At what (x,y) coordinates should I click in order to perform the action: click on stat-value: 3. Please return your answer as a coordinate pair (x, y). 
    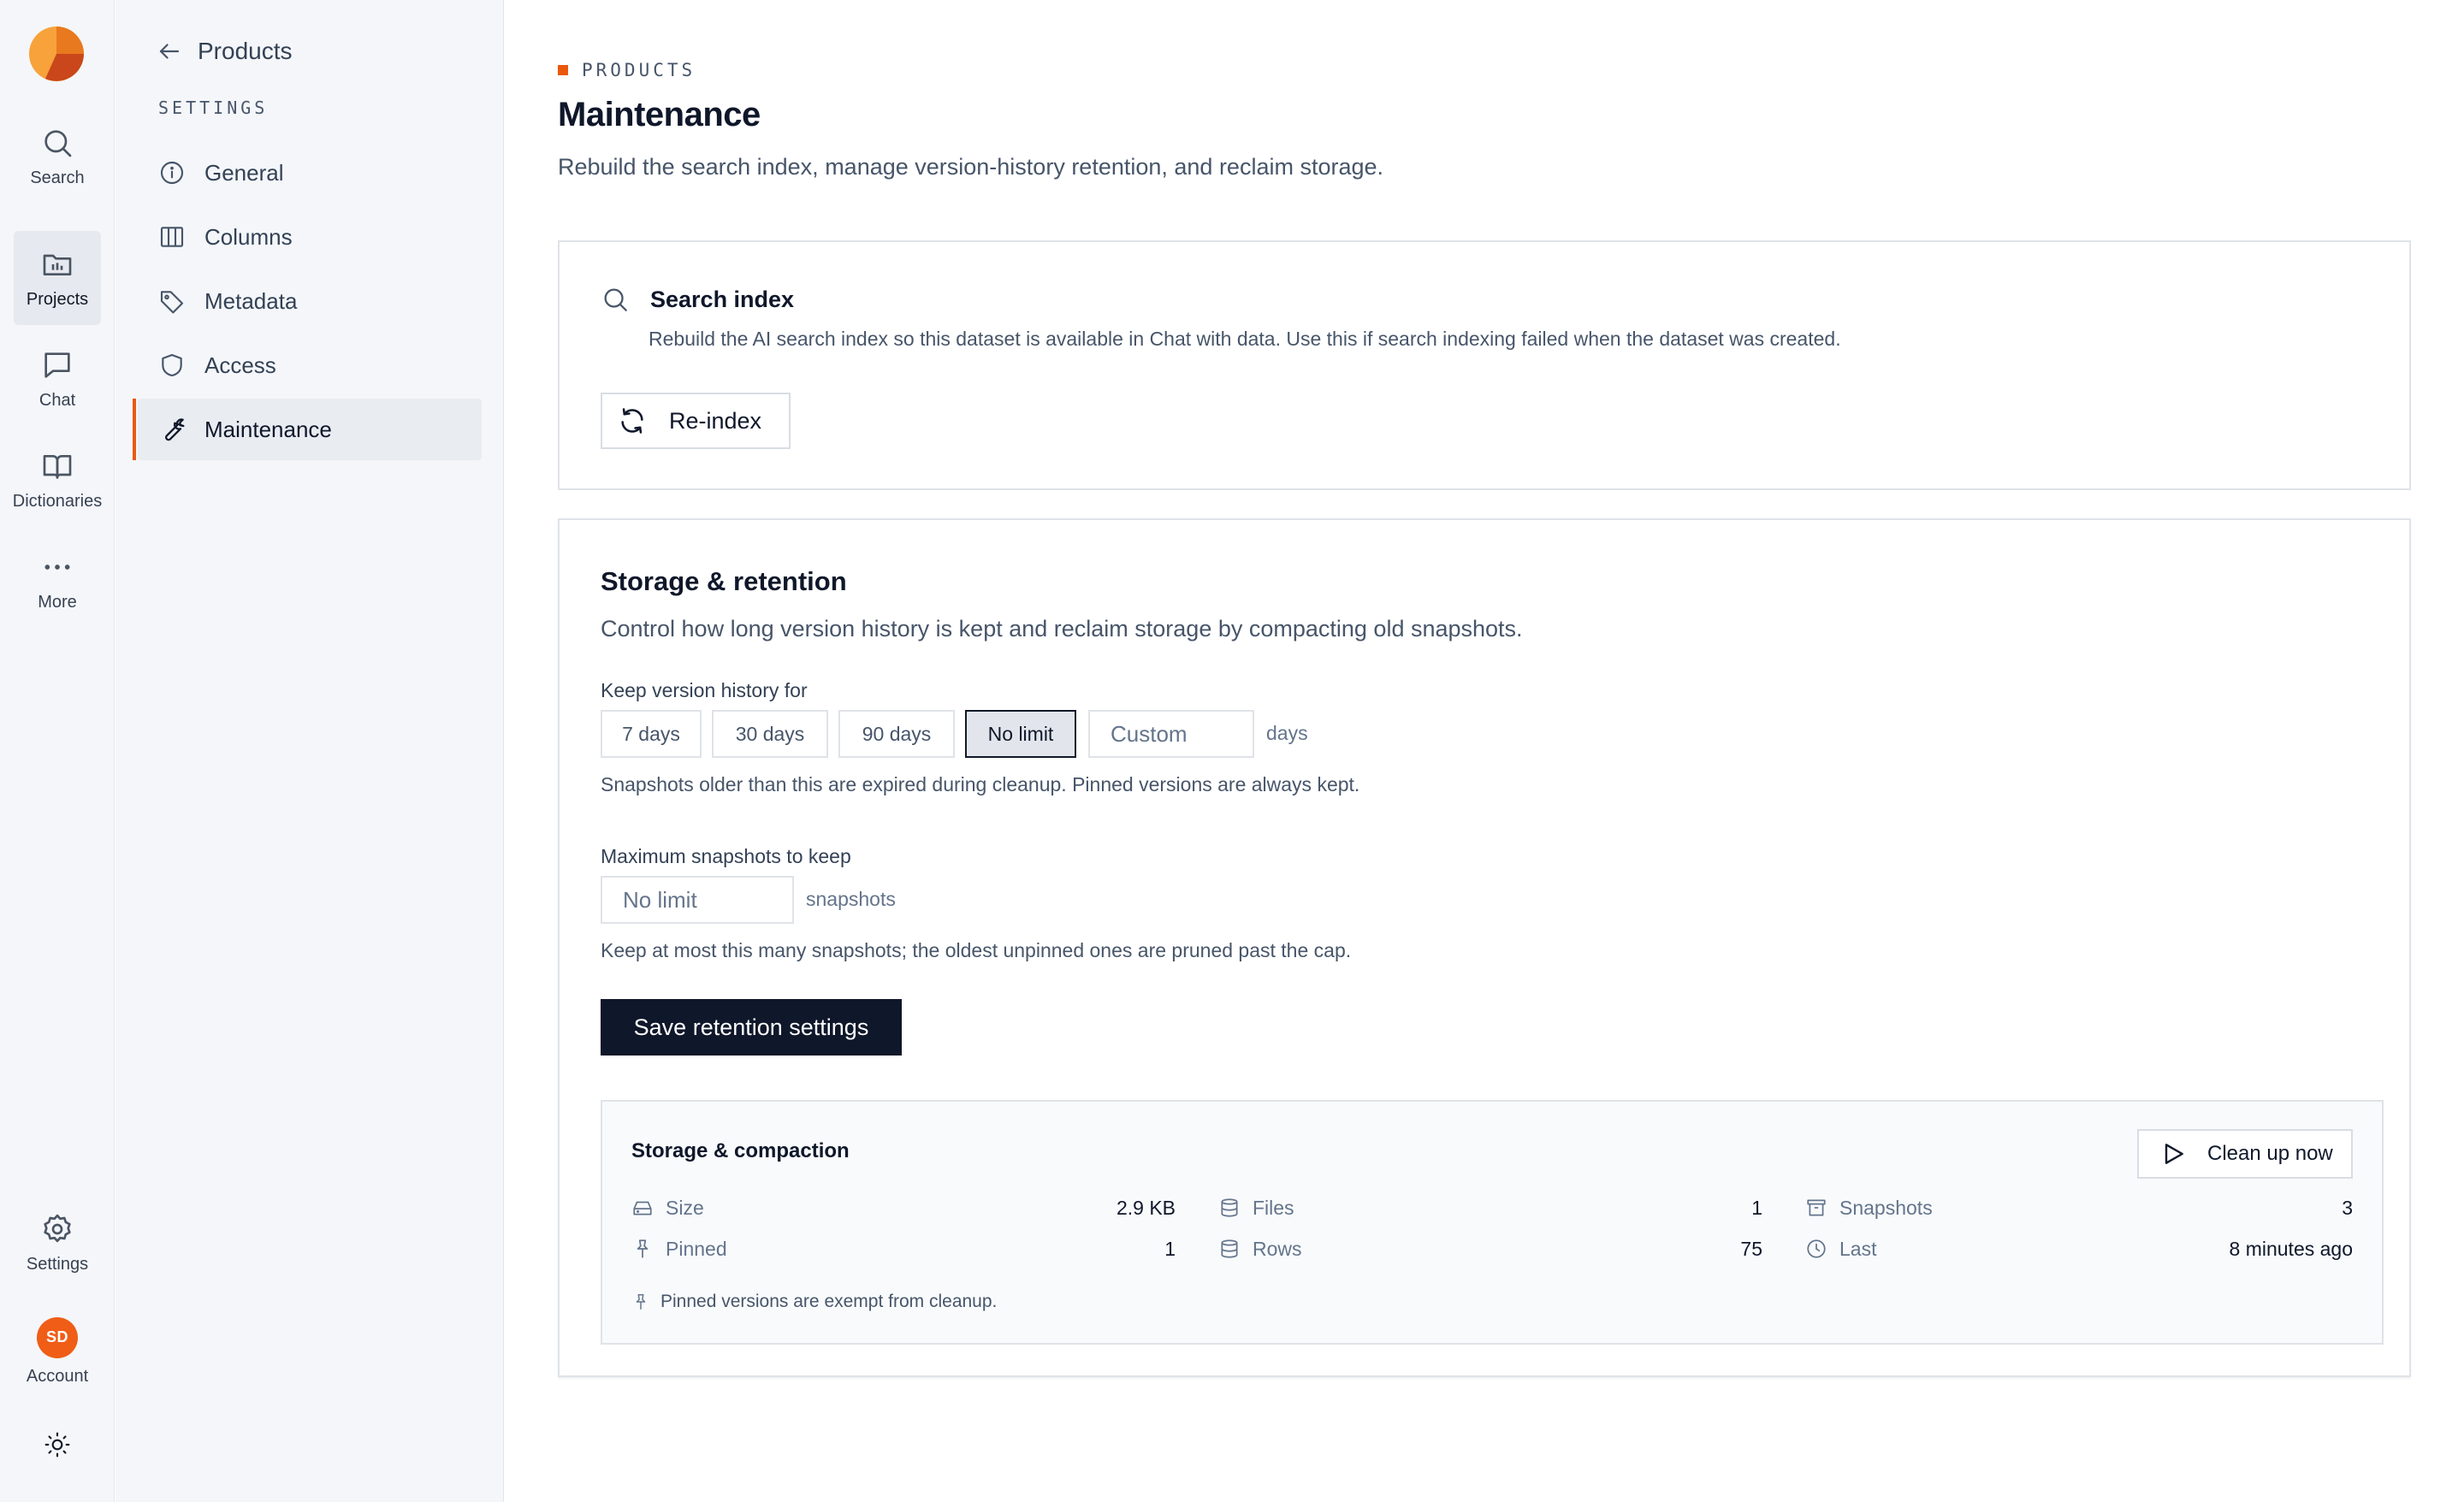
    Looking at the image, I should click on (2347, 1207).